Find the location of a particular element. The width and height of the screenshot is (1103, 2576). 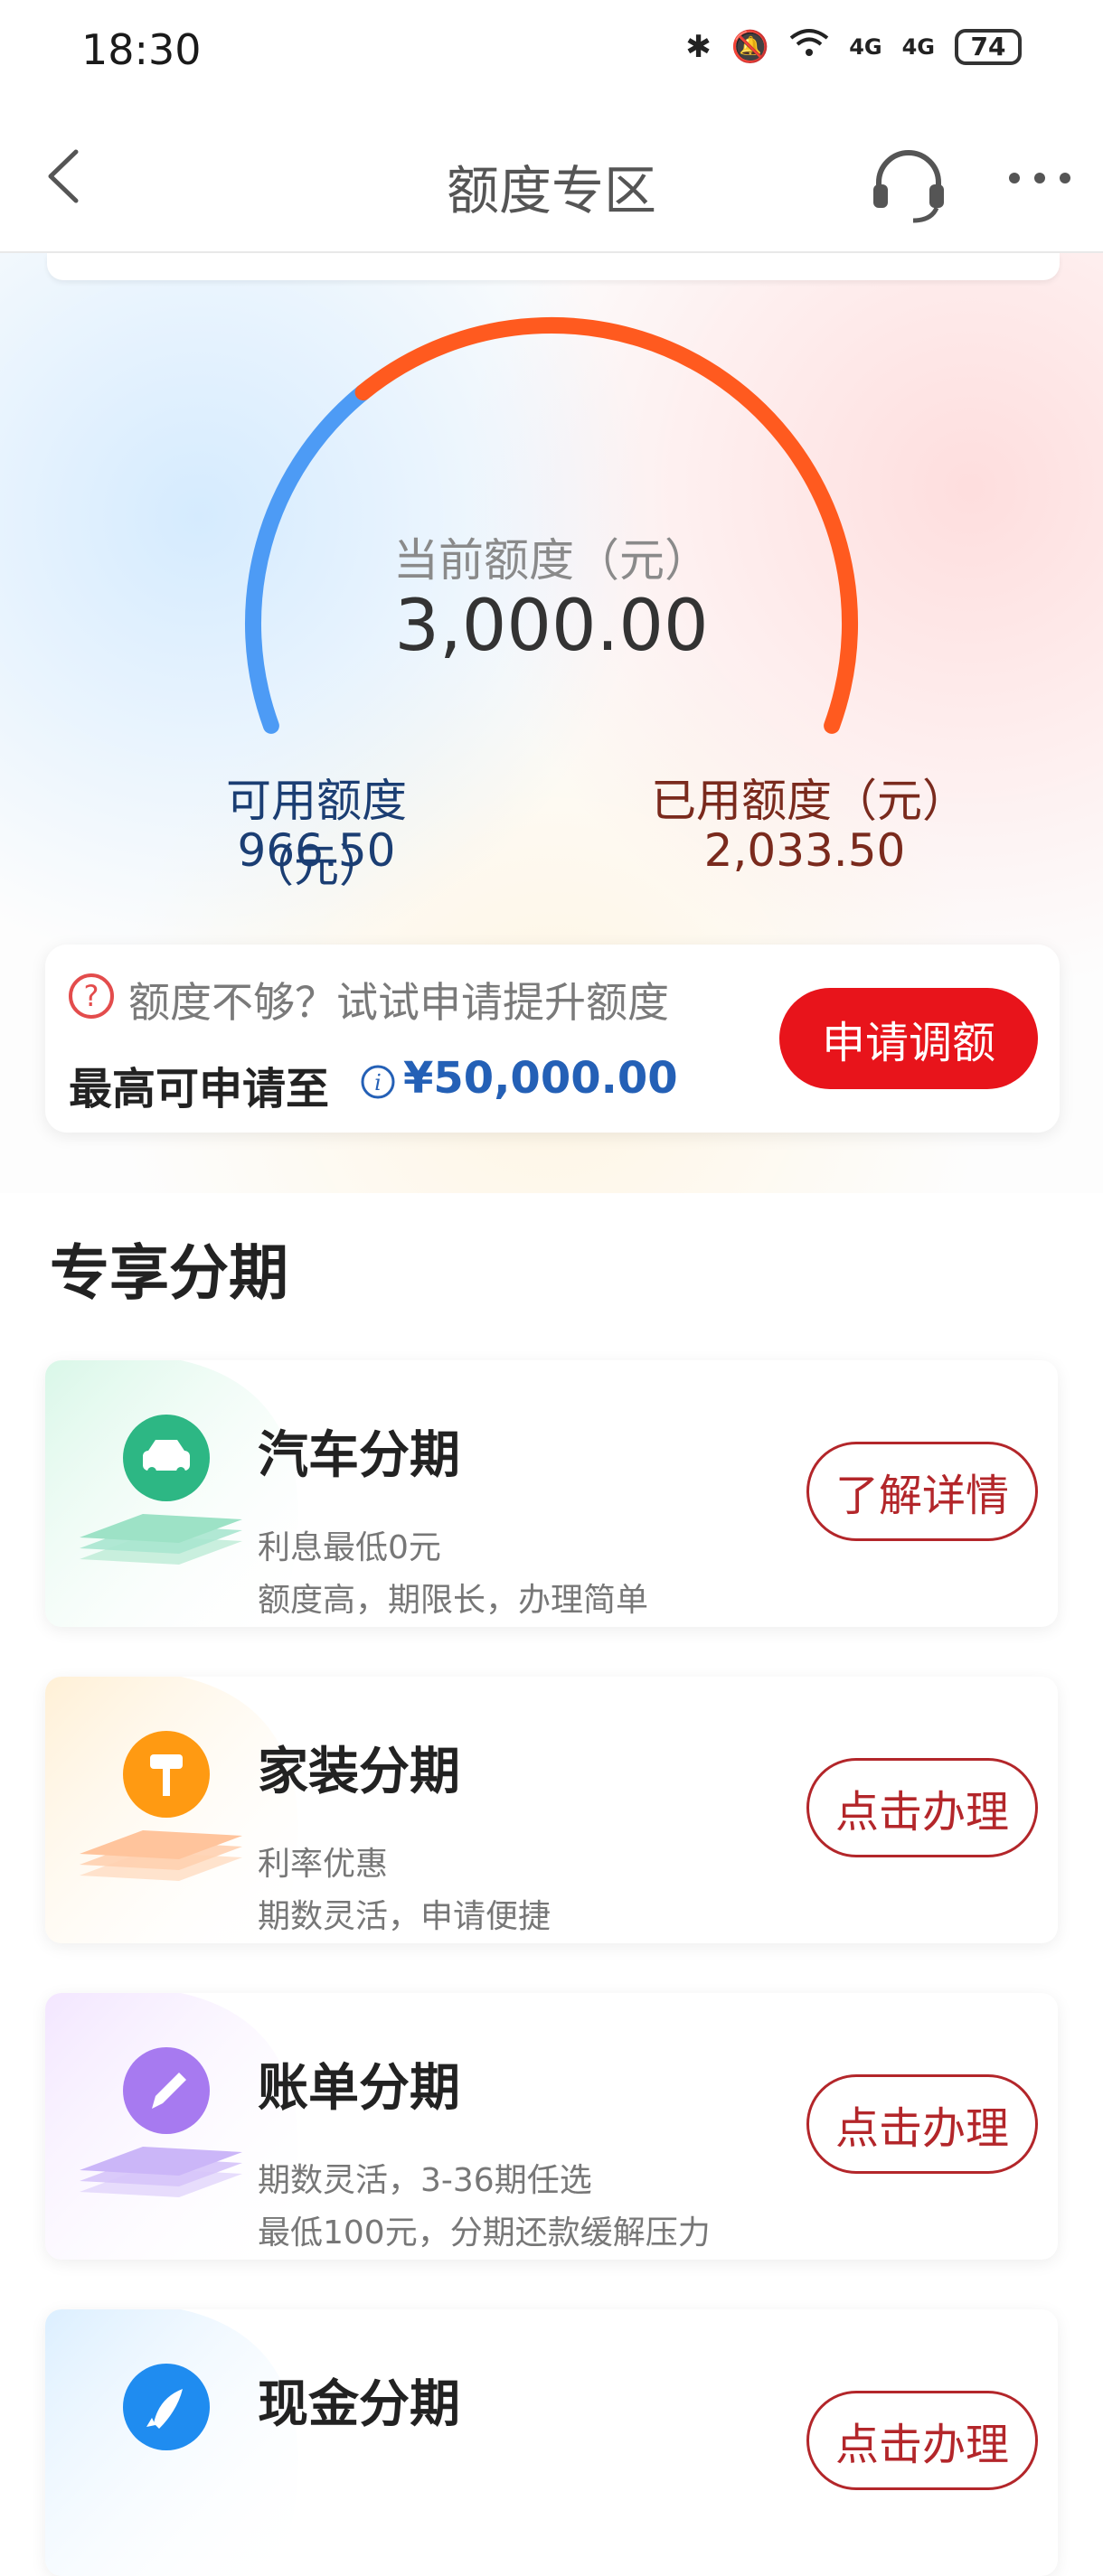

question-icon: ? is located at coordinates (91, 996).